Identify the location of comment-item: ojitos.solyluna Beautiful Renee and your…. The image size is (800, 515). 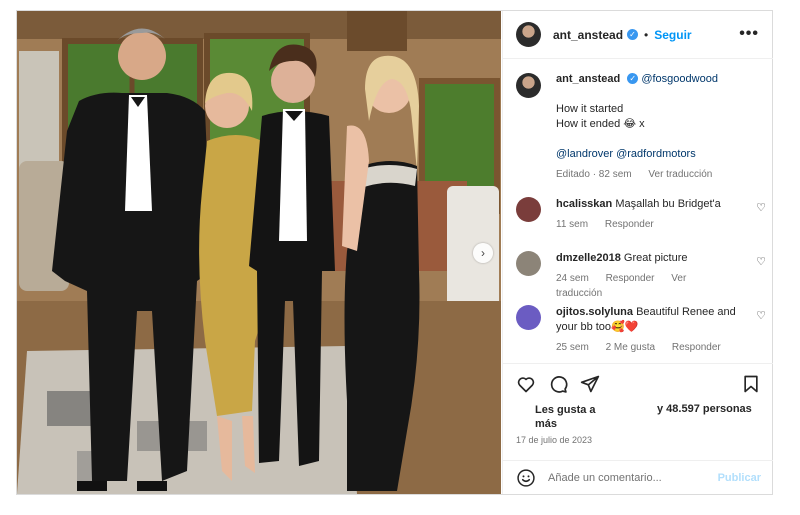
(641, 330).